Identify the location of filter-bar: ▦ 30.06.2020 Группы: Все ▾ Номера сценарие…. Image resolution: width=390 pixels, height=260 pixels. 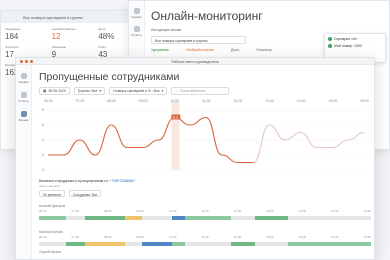
(134, 91).